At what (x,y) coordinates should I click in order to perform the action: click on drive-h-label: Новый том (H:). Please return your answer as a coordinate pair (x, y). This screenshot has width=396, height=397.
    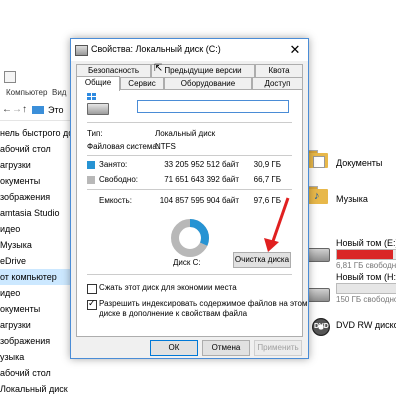
    Looking at the image, I should click on (366, 277).